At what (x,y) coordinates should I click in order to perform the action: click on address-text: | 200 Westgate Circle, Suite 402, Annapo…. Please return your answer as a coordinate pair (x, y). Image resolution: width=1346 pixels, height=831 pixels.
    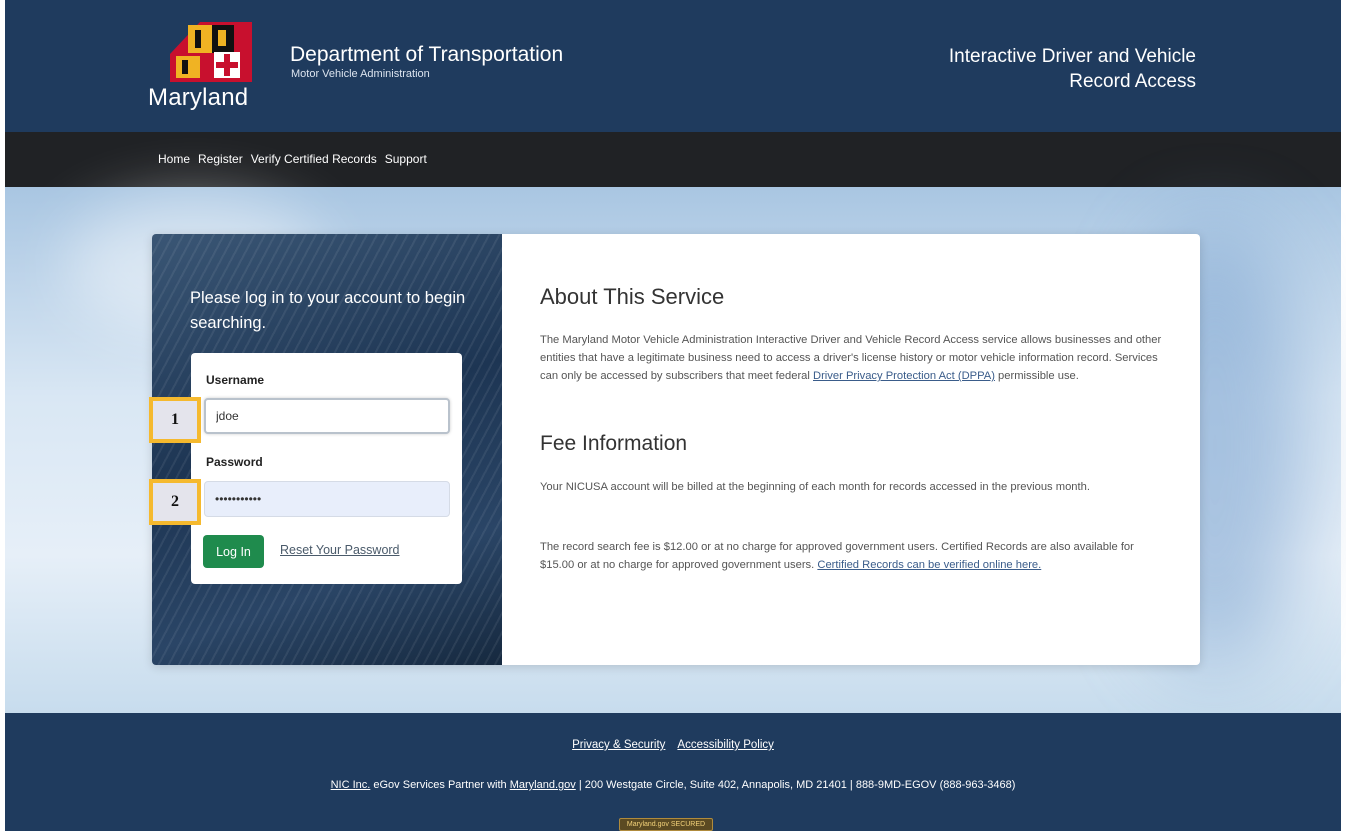
    Looking at the image, I should click on (795, 785).